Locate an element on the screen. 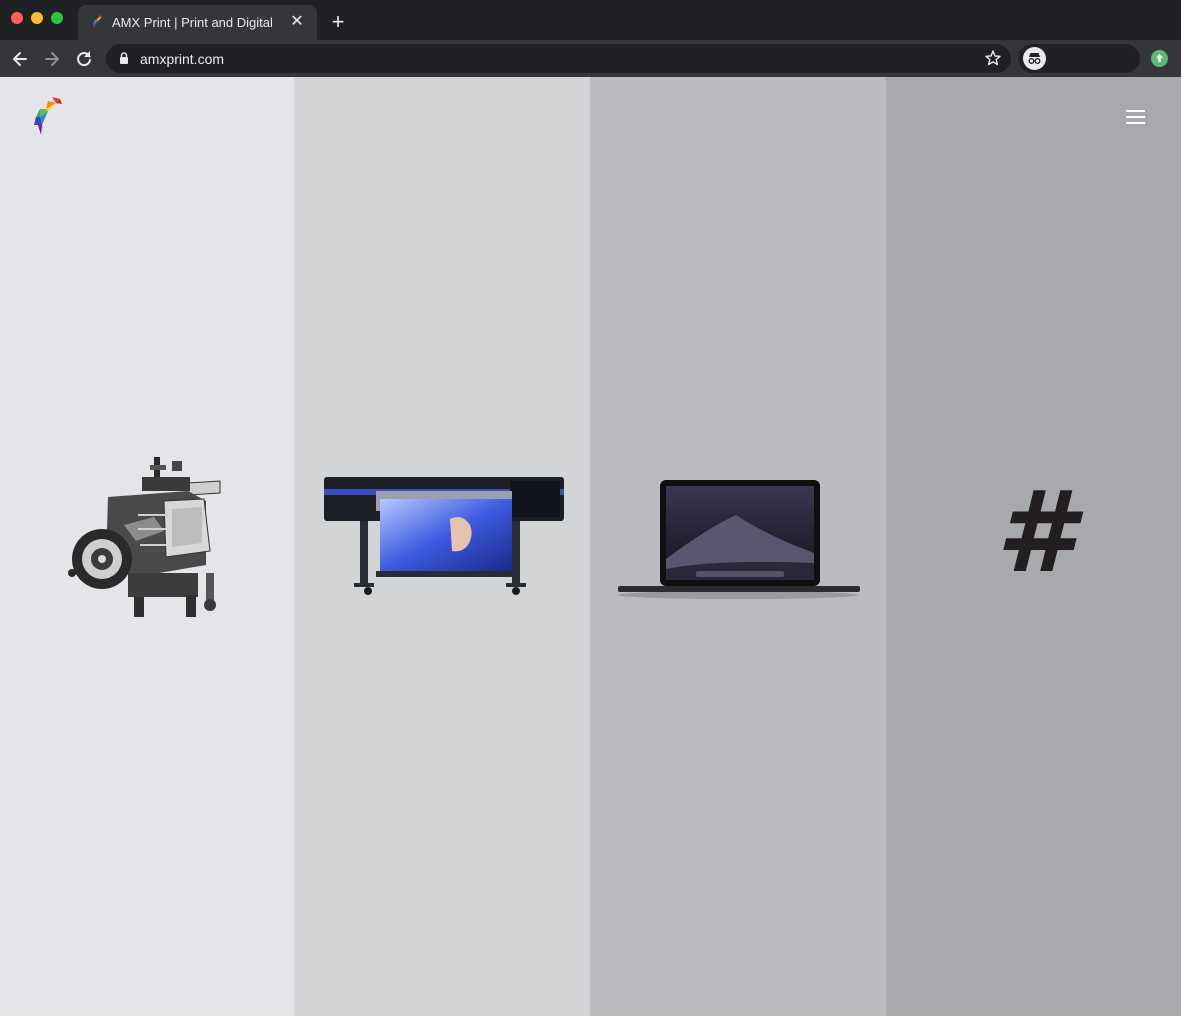 Image resolution: width=1181 pixels, height=1016 pixels. star-icon is located at coordinates (993, 58).